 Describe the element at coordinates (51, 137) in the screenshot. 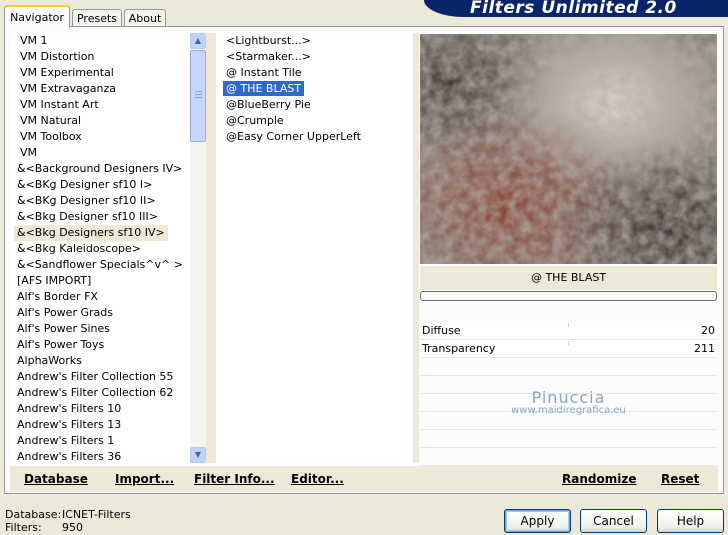

I see `category-item: VM Toolbox` at that location.